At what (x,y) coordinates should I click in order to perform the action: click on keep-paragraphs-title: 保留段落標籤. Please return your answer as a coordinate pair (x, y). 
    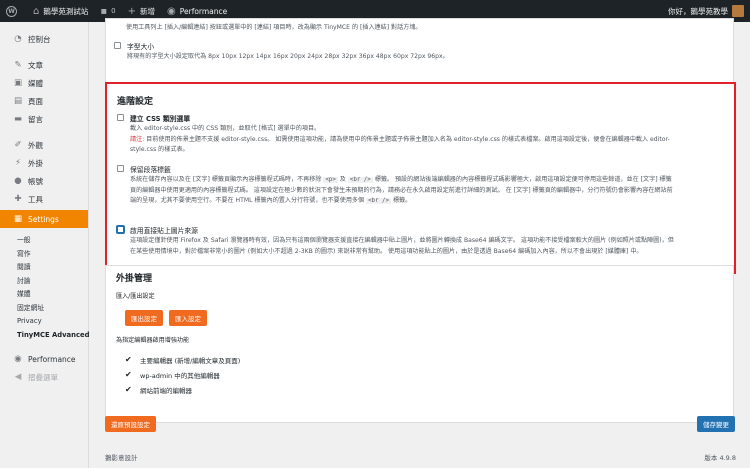
    Looking at the image, I should click on (150, 170).